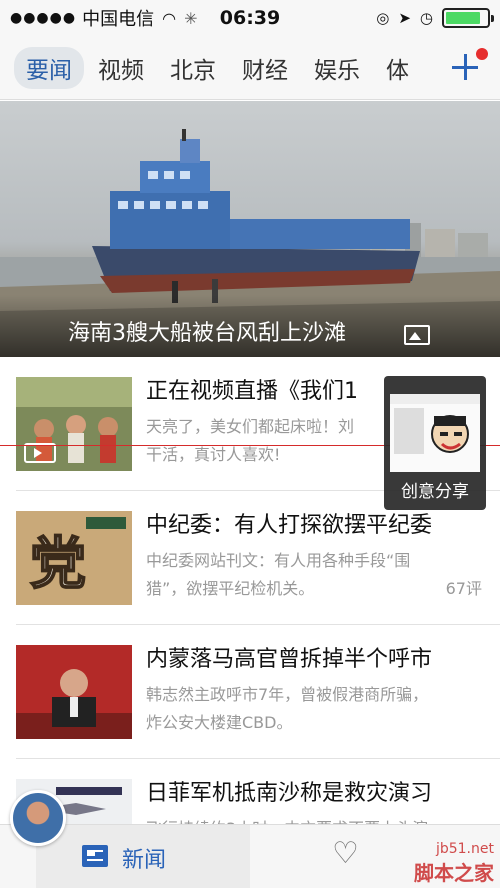 This screenshot has height=888, width=500. Describe the element at coordinates (95, 856) in the screenshot. I see `newspaper-icon` at that location.